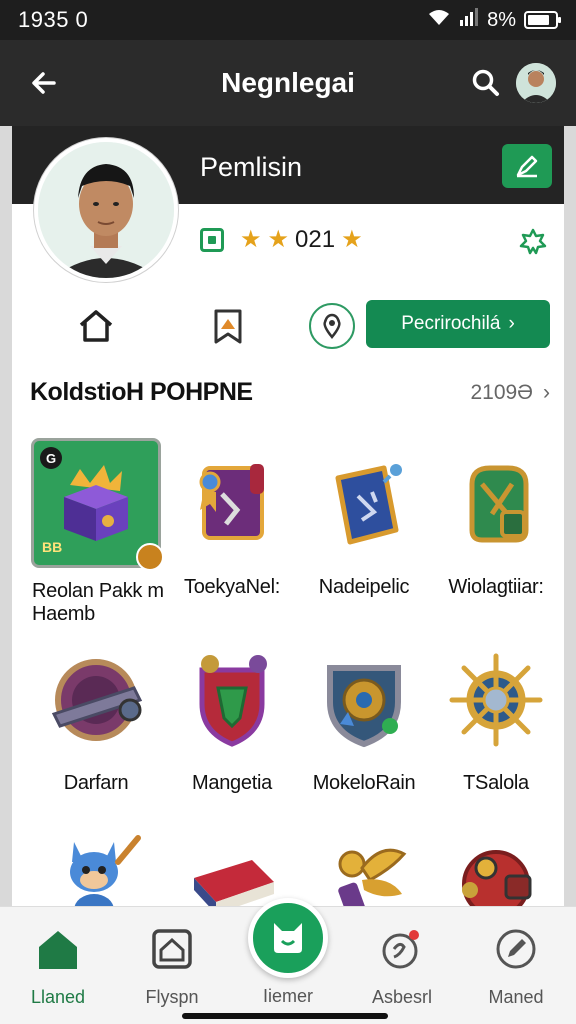 The image size is (576, 1024). I want to click on home-indicator, so click(285, 1016).